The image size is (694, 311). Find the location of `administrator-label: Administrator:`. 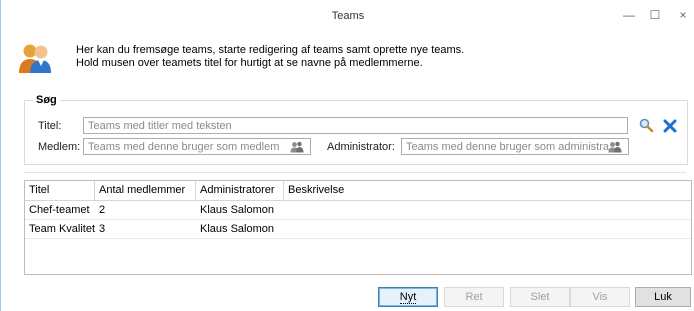

administrator-label: Administrator: is located at coordinates (361, 147).